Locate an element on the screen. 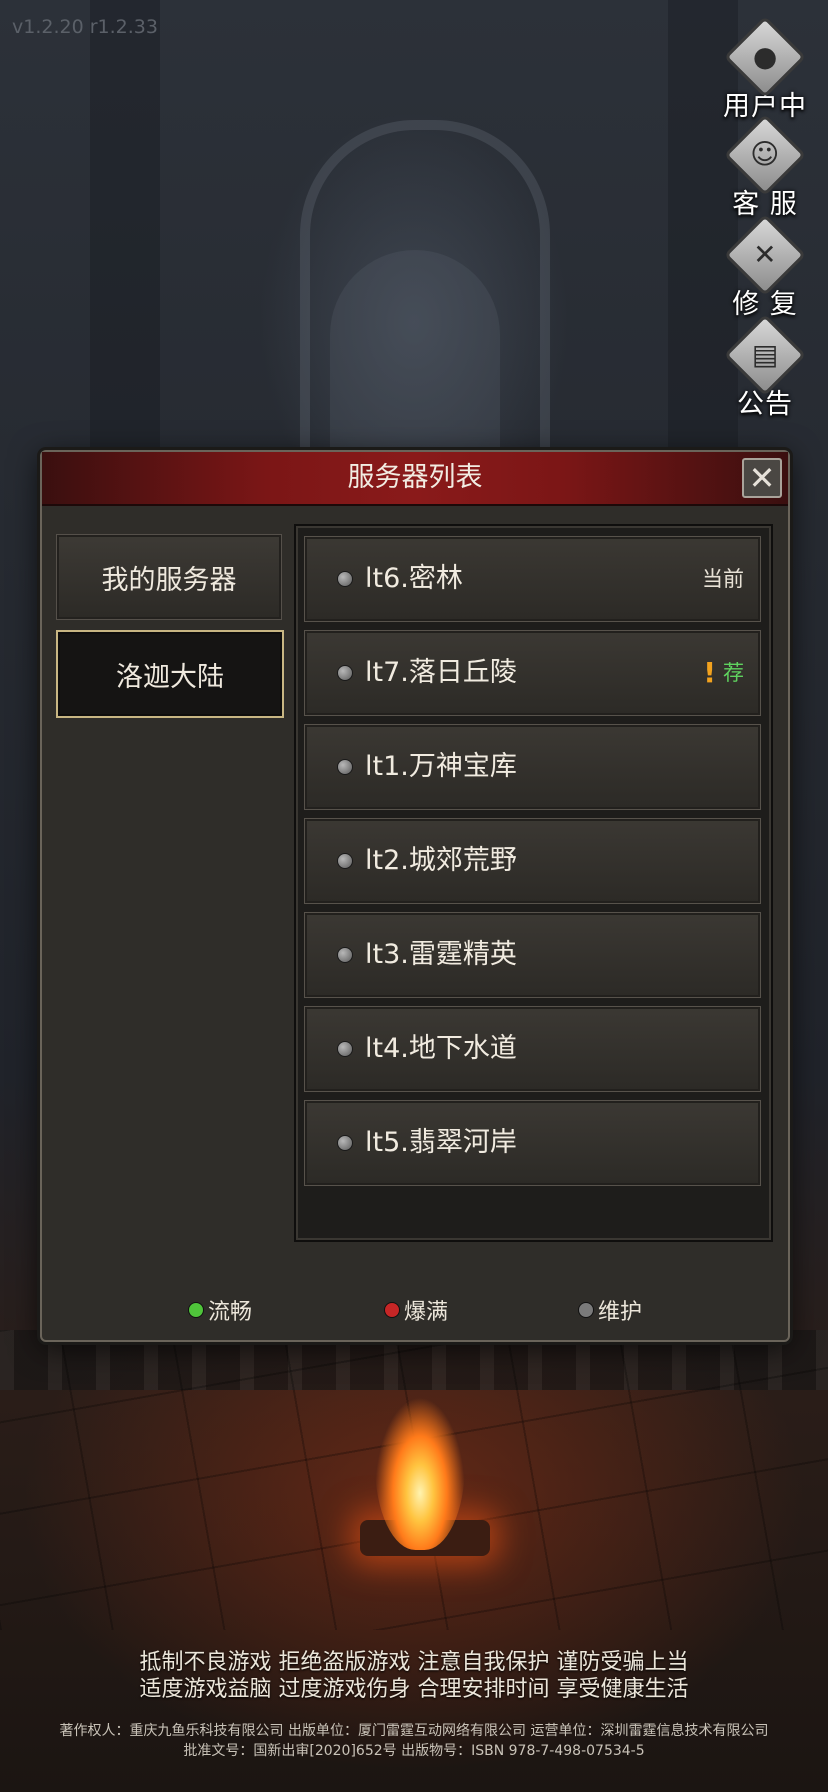 This screenshot has width=828, height=1792. server-item: lt5.翡翠河岸 is located at coordinates (532, 1143).